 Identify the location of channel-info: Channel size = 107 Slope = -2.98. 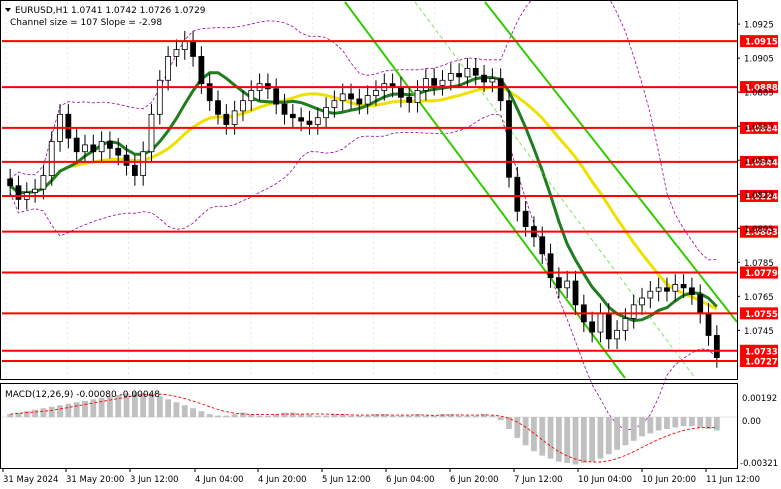
(86, 23).